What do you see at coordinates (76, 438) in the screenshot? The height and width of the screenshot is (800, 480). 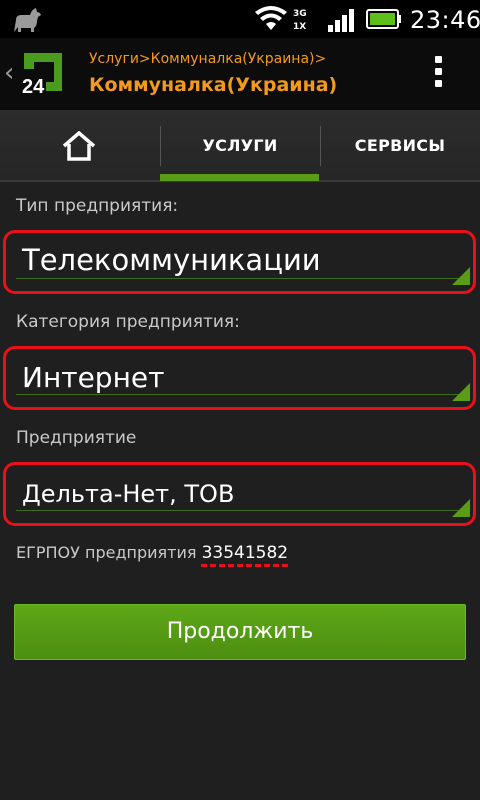 I see `enterprise-label: Предприятие` at bounding box center [76, 438].